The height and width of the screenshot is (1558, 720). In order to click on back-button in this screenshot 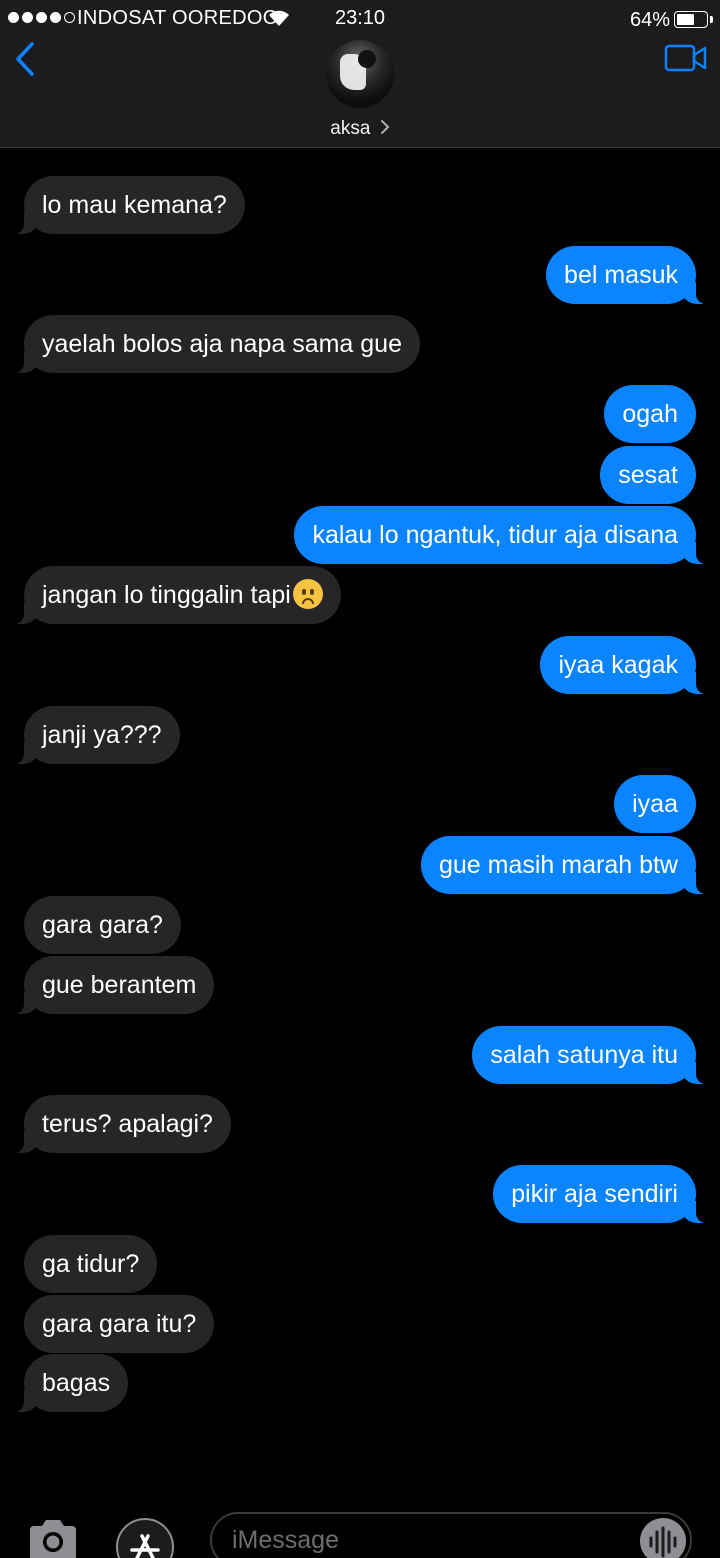, I will do `click(25, 59)`.